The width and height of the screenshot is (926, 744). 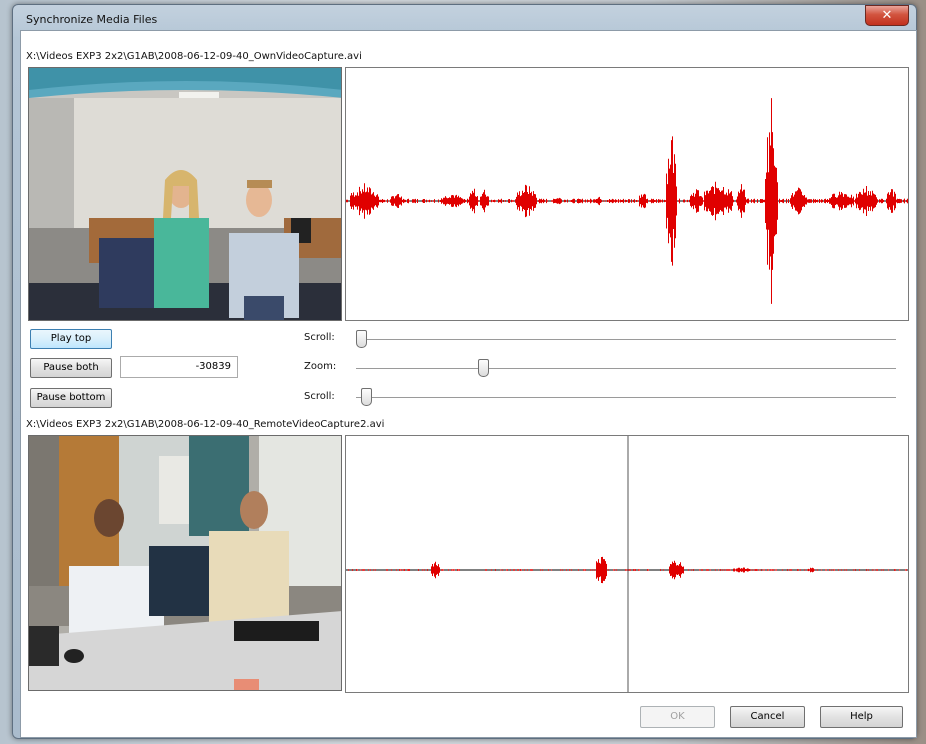 I want to click on scroll-top-slider, so click(x=361, y=339).